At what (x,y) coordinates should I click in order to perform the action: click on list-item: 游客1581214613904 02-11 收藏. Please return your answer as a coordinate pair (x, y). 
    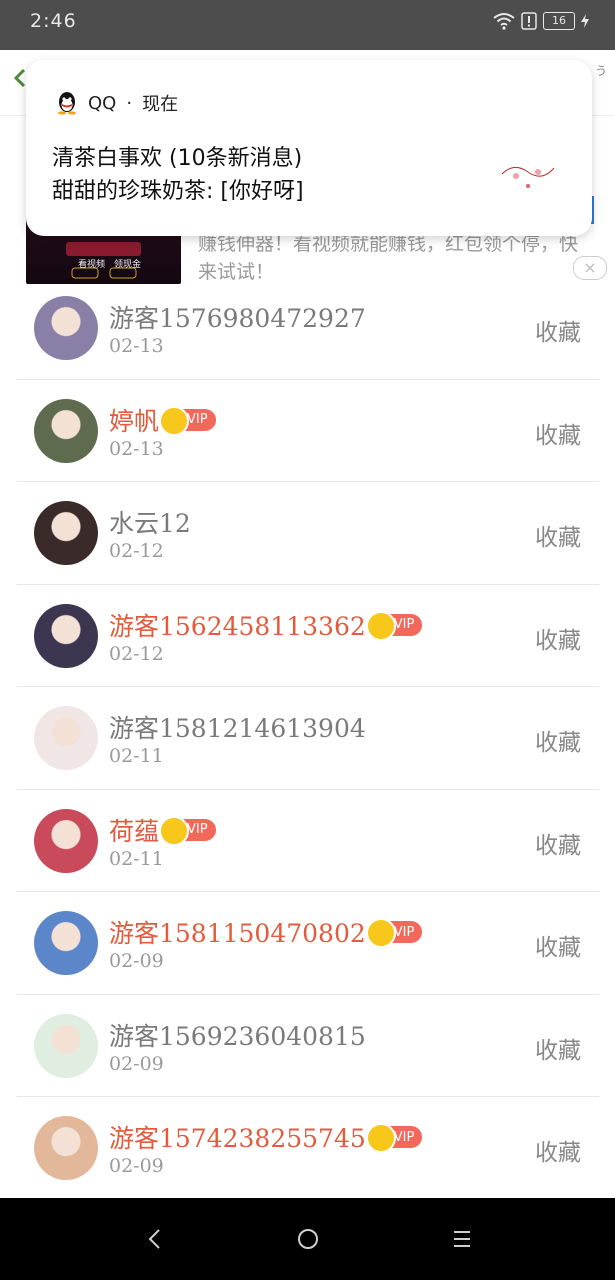
    Looking at the image, I should click on (308, 738).